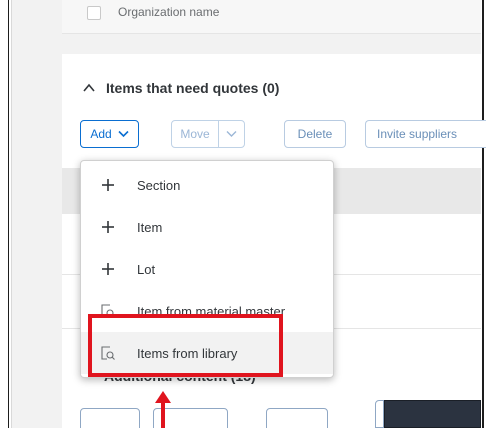 This screenshot has height=428, width=486. Describe the element at coordinates (94, 13) in the screenshot. I see `organization-checkbox` at that location.